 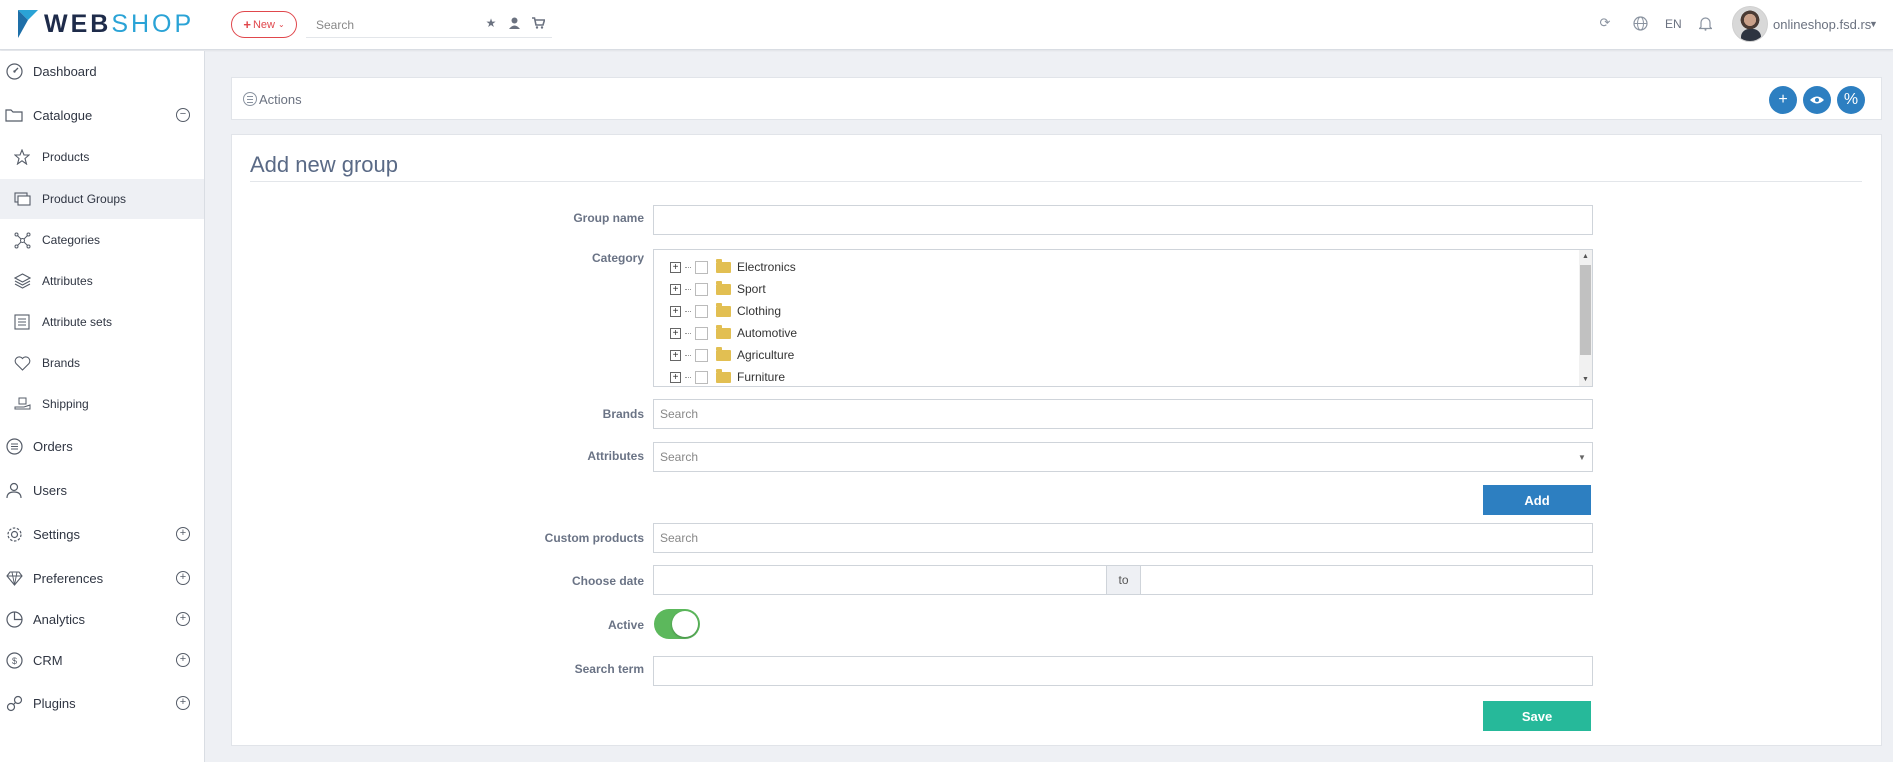 What do you see at coordinates (77, 322) in the screenshot?
I see `sidebar-item-label: Attribute sets` at bounding box center [77, 322].